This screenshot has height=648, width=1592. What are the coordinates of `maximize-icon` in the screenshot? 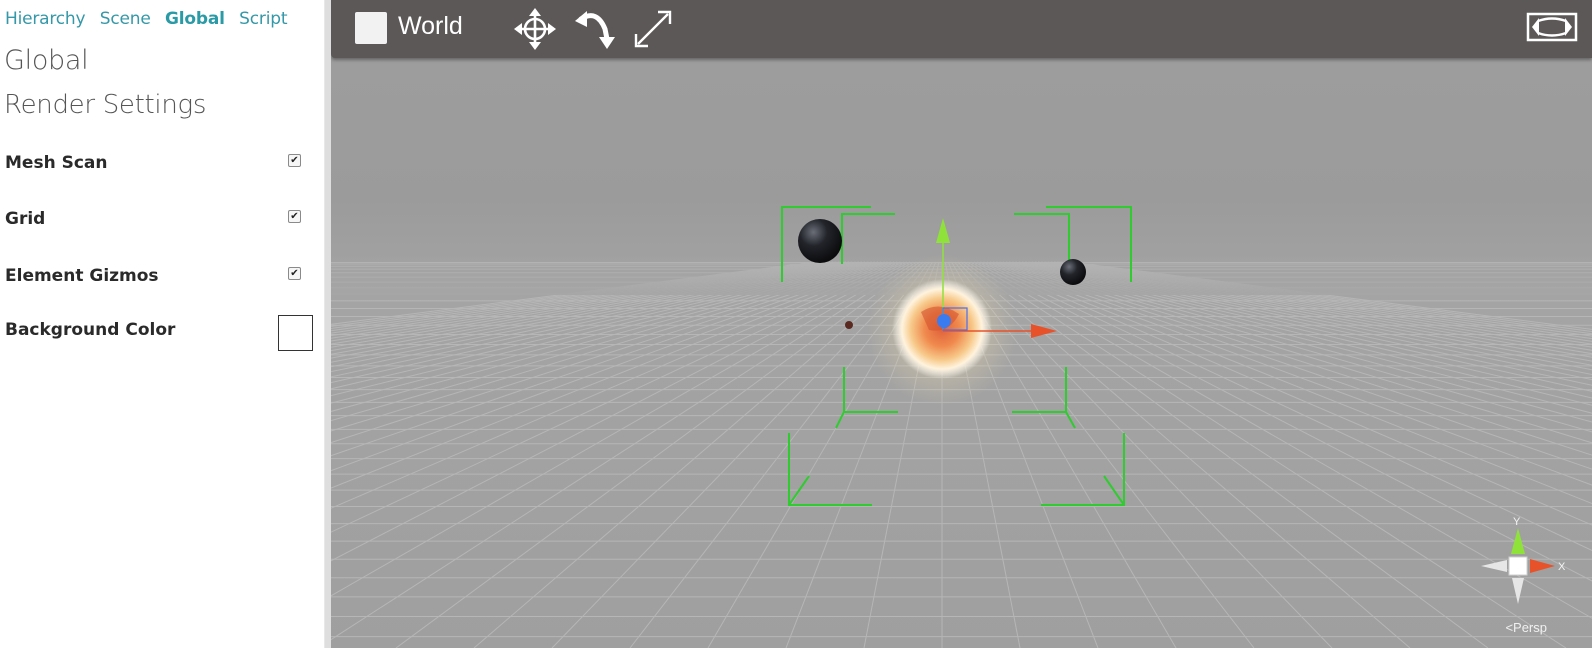 It's located at (1552, 27).